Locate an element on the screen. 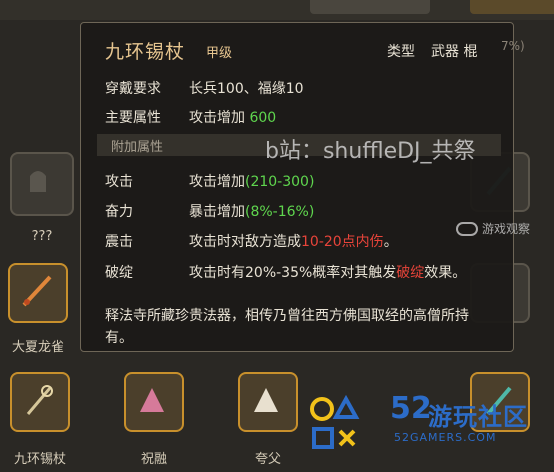  top-tab-left is located at coordinates (370, 7).